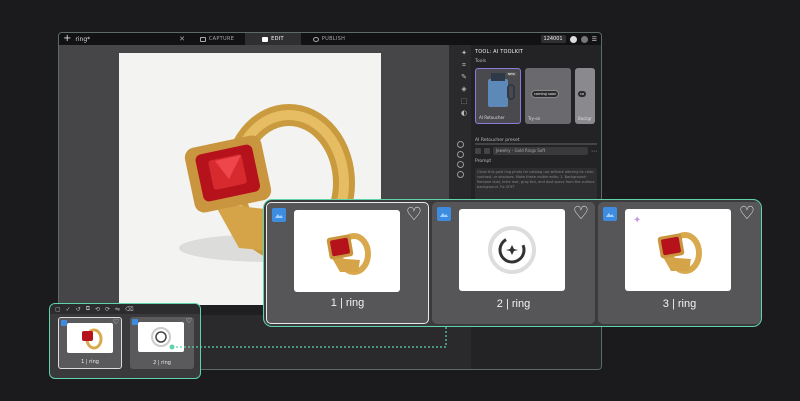  I want to click on adjust-icon: ◐, so click(464, 113).